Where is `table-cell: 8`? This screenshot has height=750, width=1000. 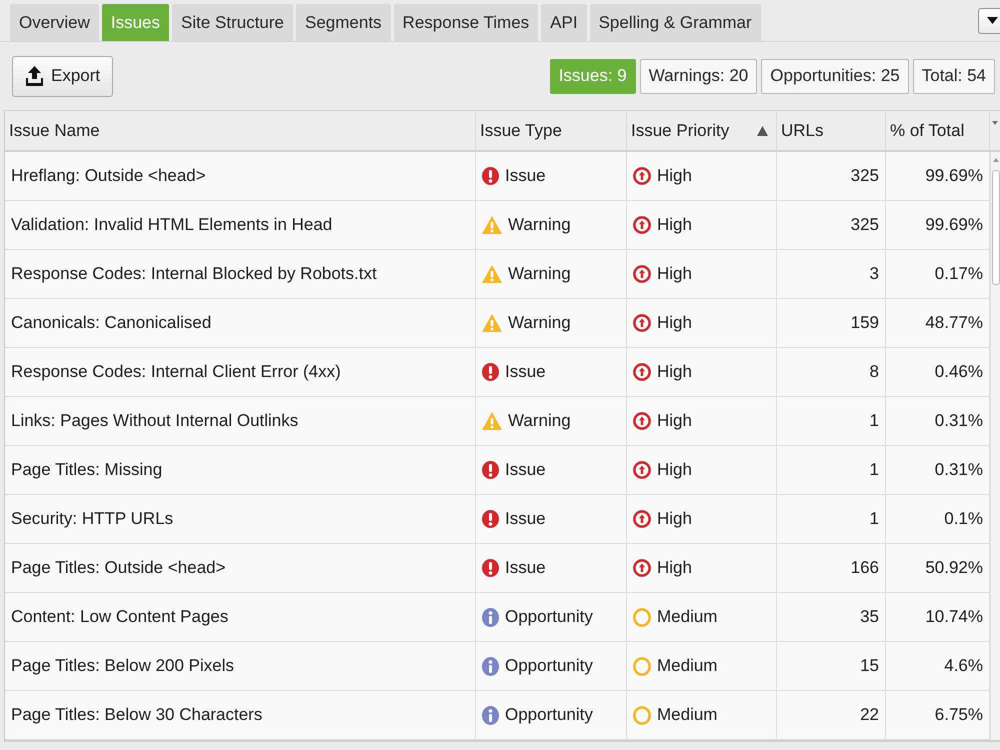
table-cell: 8 is located at coordinates (831, 372).